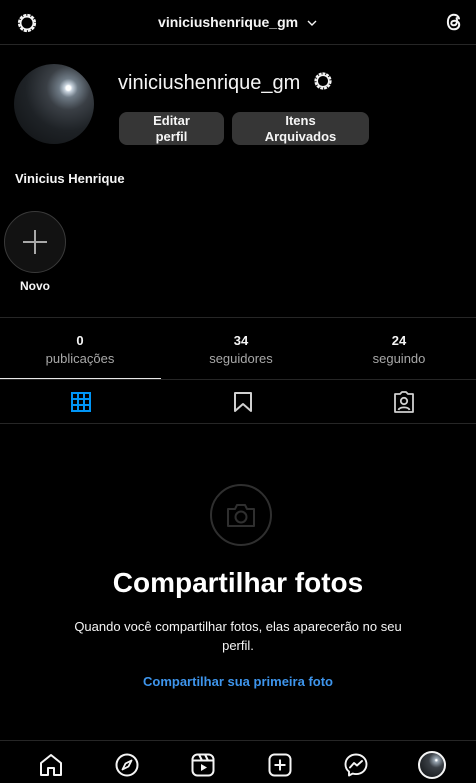 The image size is (476, 783). I want to click on profile-tabs, so click(238, 401).